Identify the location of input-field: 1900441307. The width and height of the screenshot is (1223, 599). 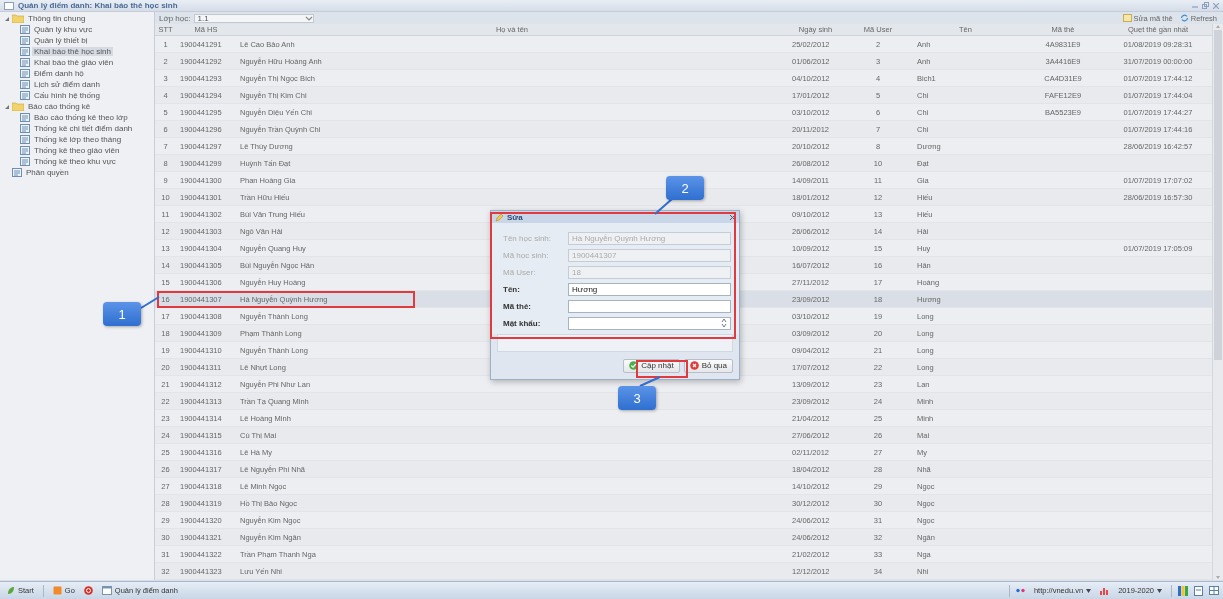
(649, 255).